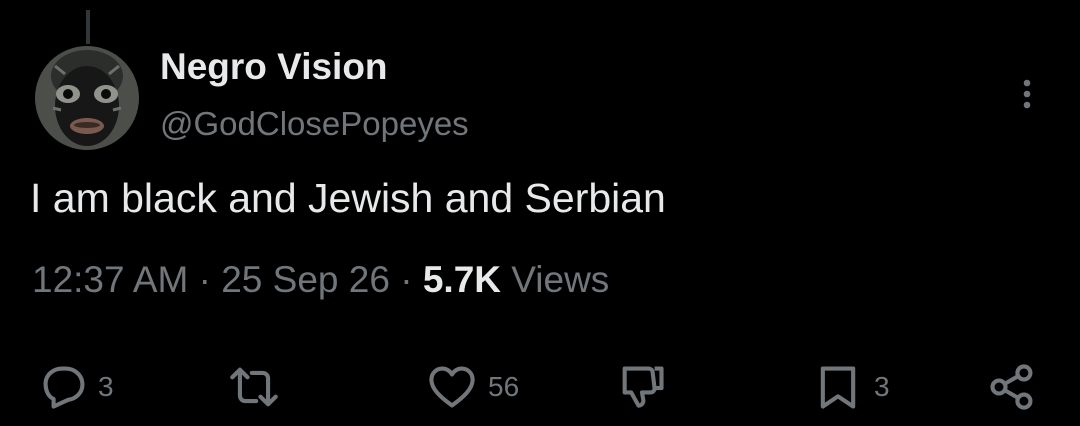  I want to click on tweet-time: 12:37 AM, so click(110, 279).